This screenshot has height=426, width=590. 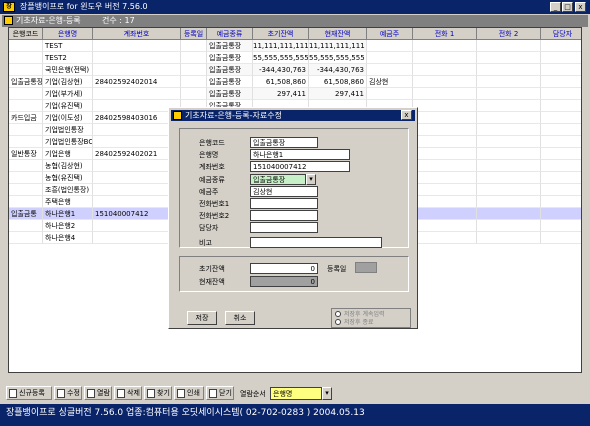 What do you see at coordinates (338, 34) in the screenshot?
I see `column-header: 현재잔액` at bounding box center [338, 34].